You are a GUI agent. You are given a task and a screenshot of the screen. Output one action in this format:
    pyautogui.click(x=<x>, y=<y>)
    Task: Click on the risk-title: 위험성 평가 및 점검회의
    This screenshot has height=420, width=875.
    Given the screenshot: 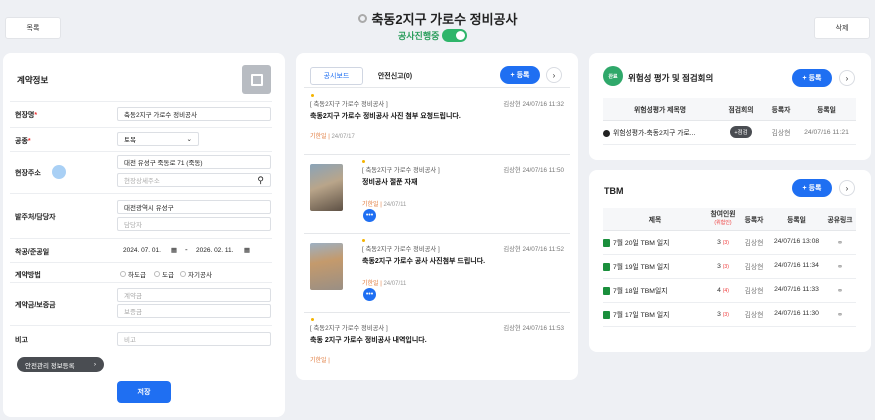 What is the action you would take?
    pyautogui.click(x=671, y=78)
    